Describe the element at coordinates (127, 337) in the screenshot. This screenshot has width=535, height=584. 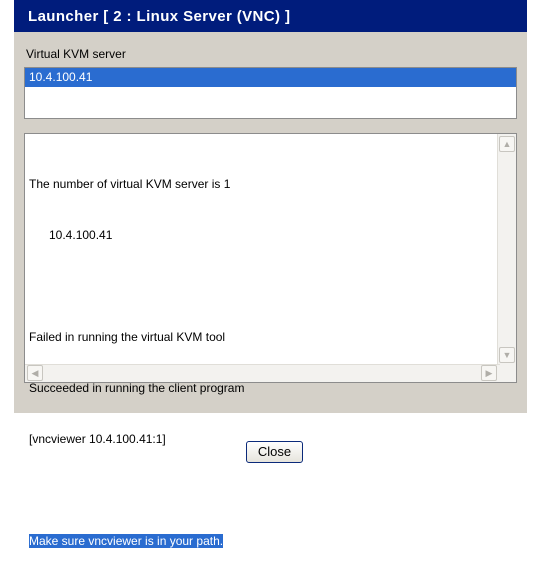
I see `log-line: Failed in running the virtual KVM tool` at that location.